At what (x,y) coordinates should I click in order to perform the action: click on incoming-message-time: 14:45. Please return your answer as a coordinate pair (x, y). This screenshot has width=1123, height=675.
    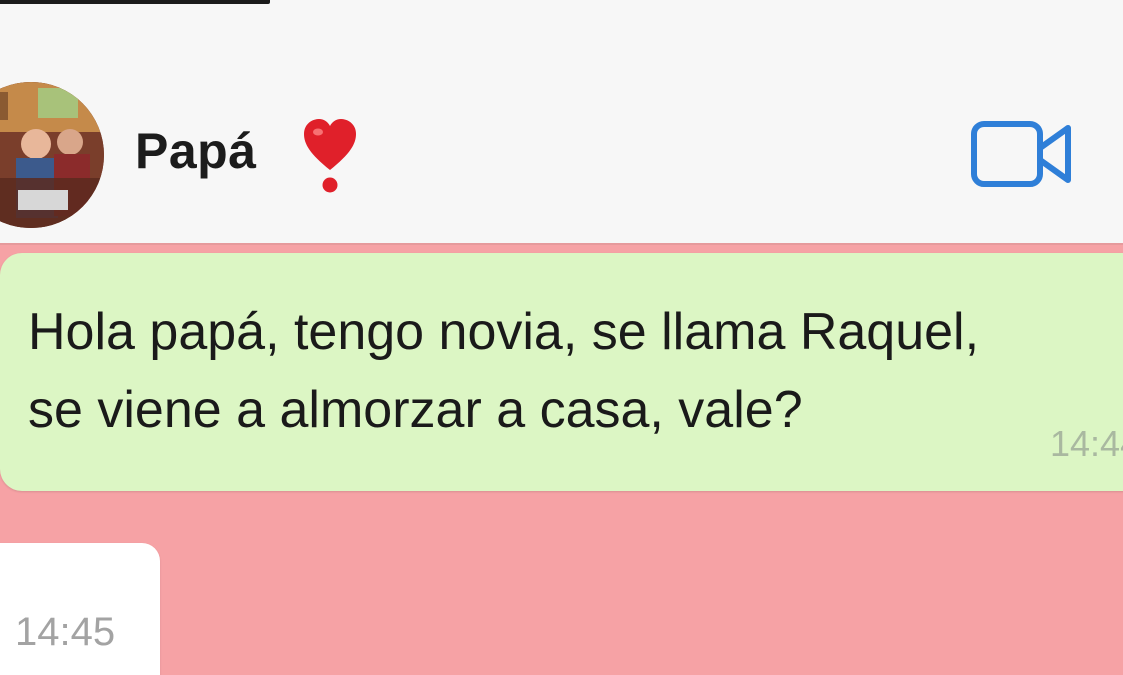
    Looking at the image, I should click on (65, 632).